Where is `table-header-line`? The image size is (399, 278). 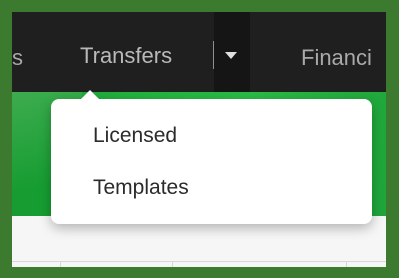 table-header-line is located at coordinates (199, 261).